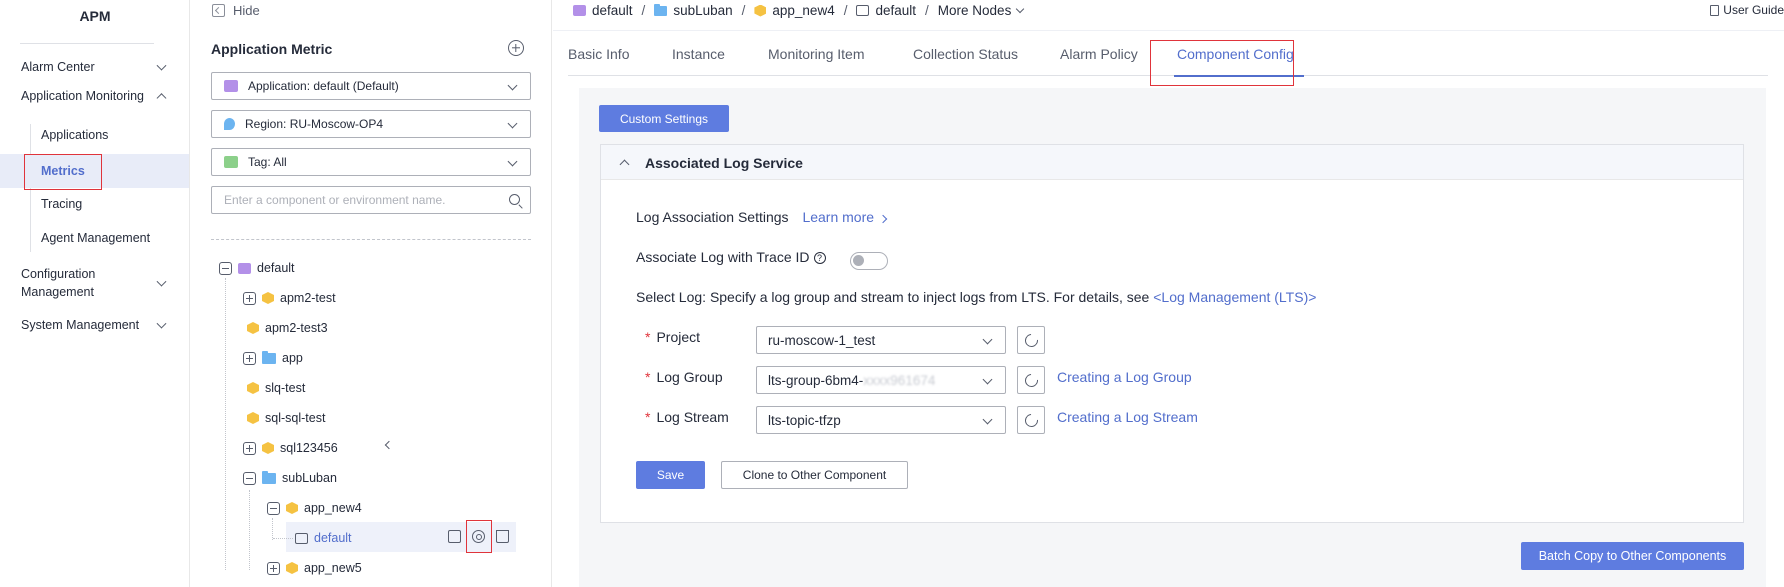 The width and height of the screenshot is (1784, 587). Describe the element at coordinates (743, 10) in the screenshot. I see `breadcrumb-sep: /` at that location.